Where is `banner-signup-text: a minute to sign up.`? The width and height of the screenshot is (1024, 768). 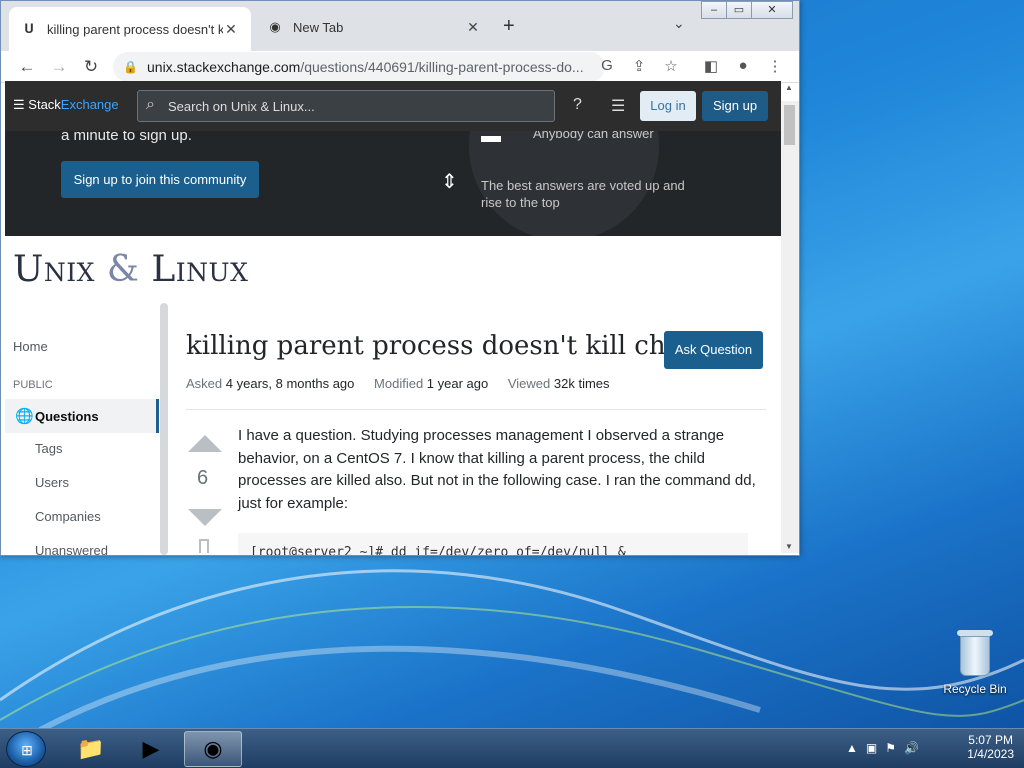 banner-signup-text: a minute to sign up. is located at coordinates (126, 137).